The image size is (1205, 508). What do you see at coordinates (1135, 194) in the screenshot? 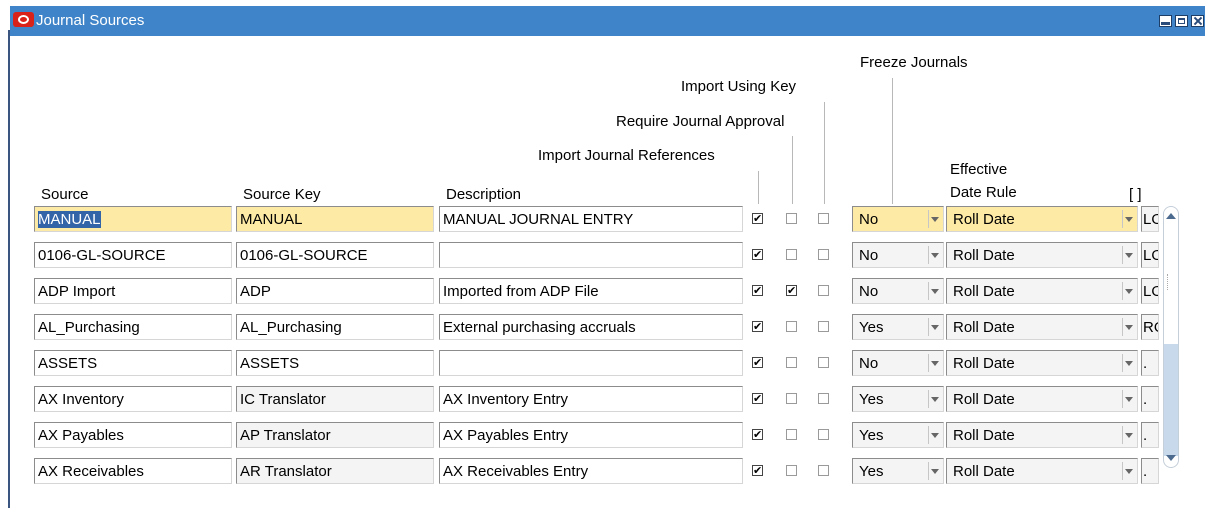
I see `header-flexfield: [ ]` at bounding box center [1135, 194].